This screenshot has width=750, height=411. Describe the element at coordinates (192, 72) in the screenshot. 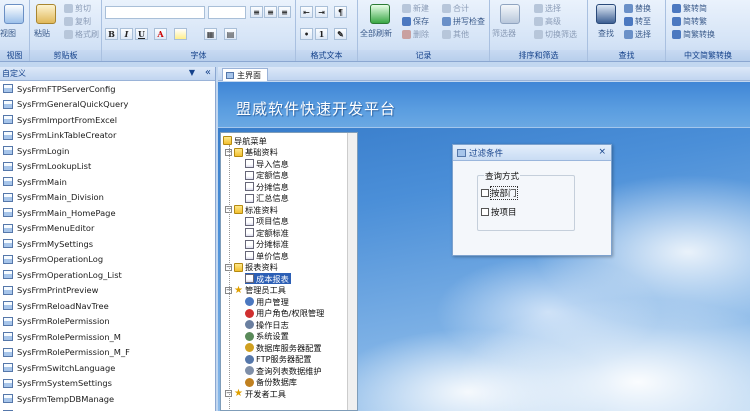

I see `chevron-down-icon: ▼` at that location.